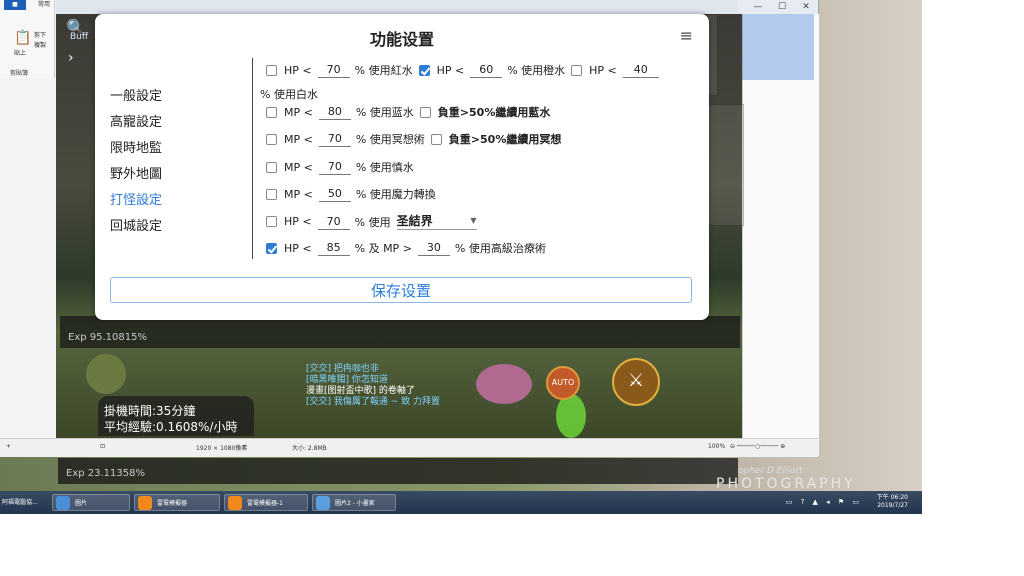 This screenshot has width=1024, height=576. What do you see at coordinates (334, 139) in the screenshot?
I see `mp-meditate-input: 70` at bounding box center [334, 139].